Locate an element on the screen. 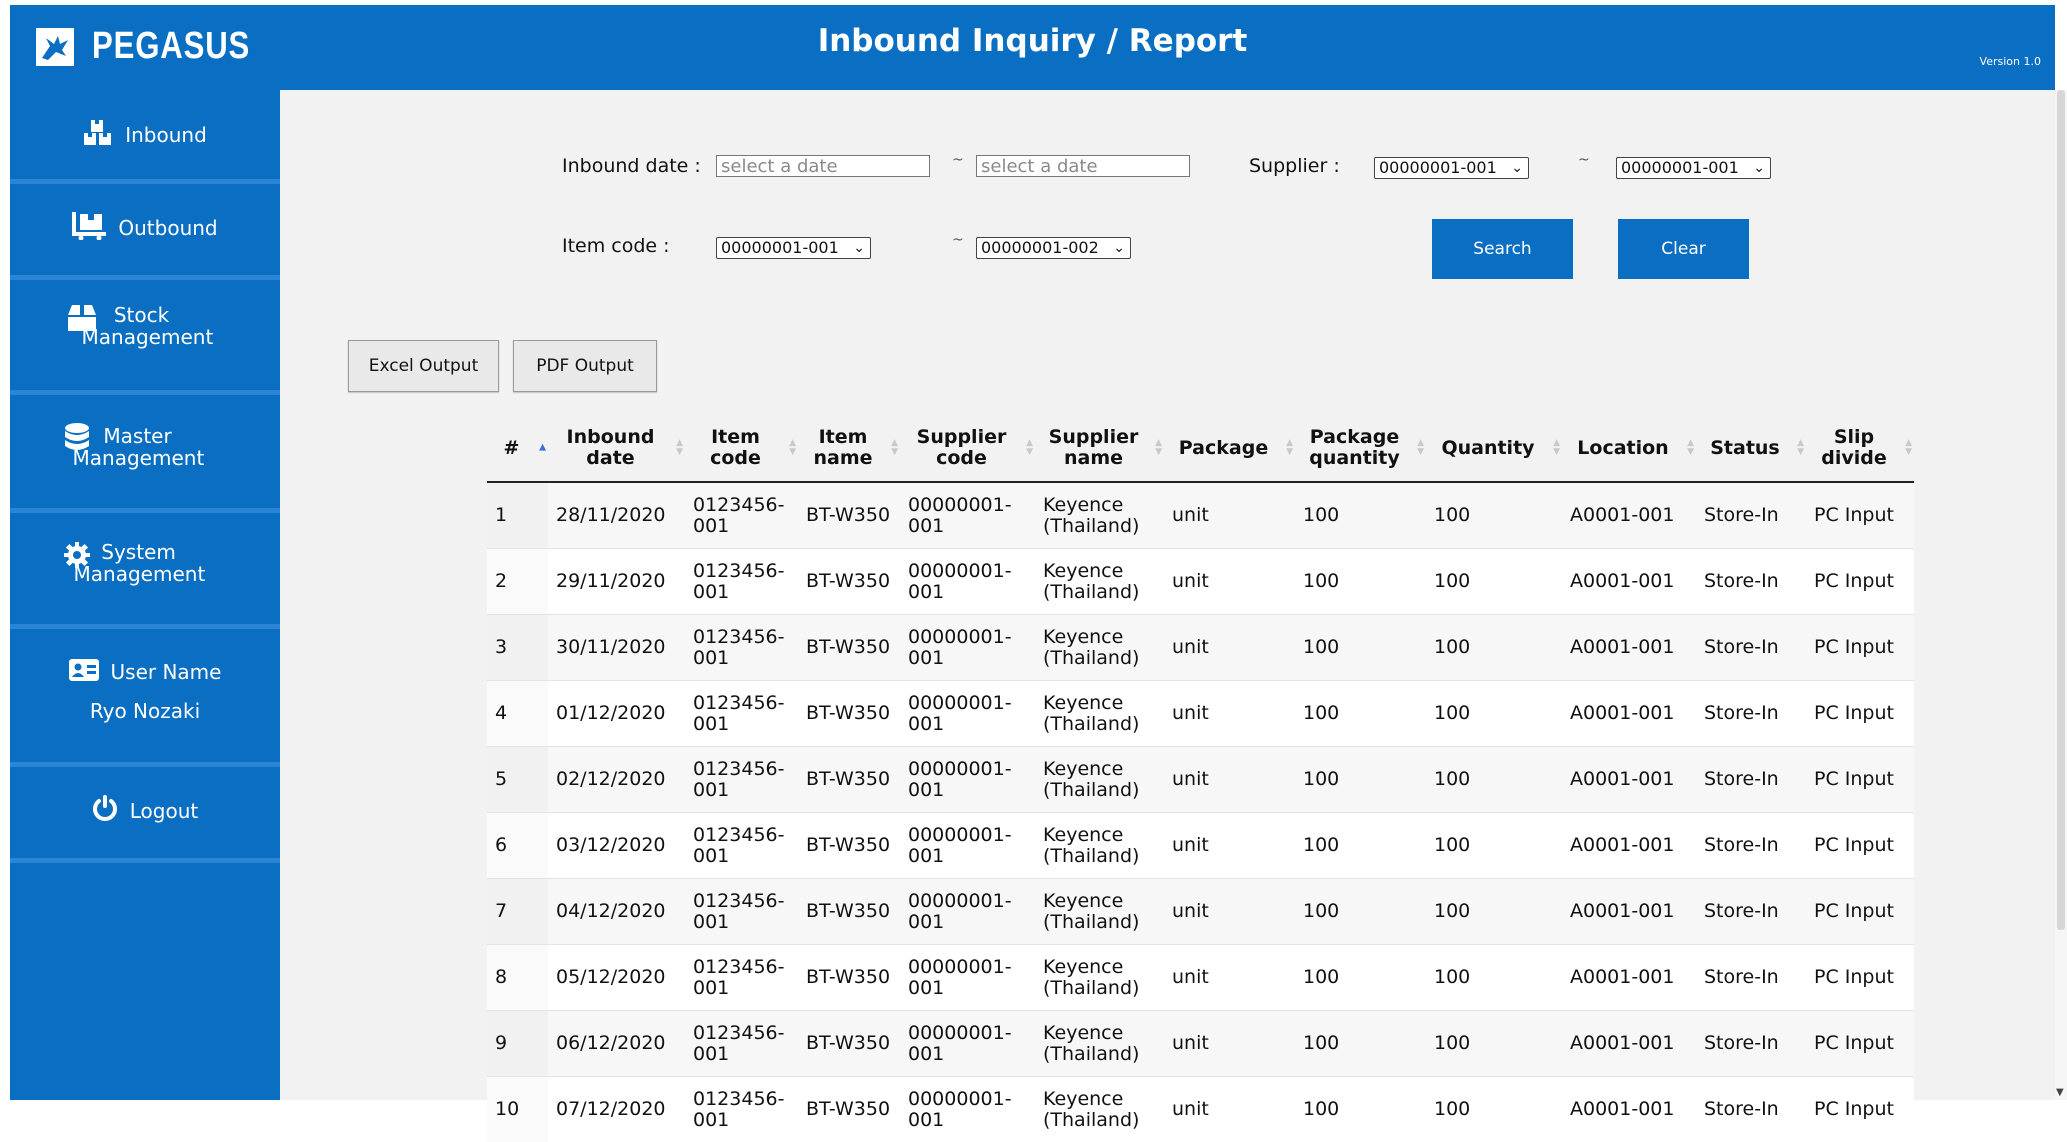 The width and height of the screenshot is (2067, 1142). column-header: Itemname▲▼ is located at coordinates (849, 448).